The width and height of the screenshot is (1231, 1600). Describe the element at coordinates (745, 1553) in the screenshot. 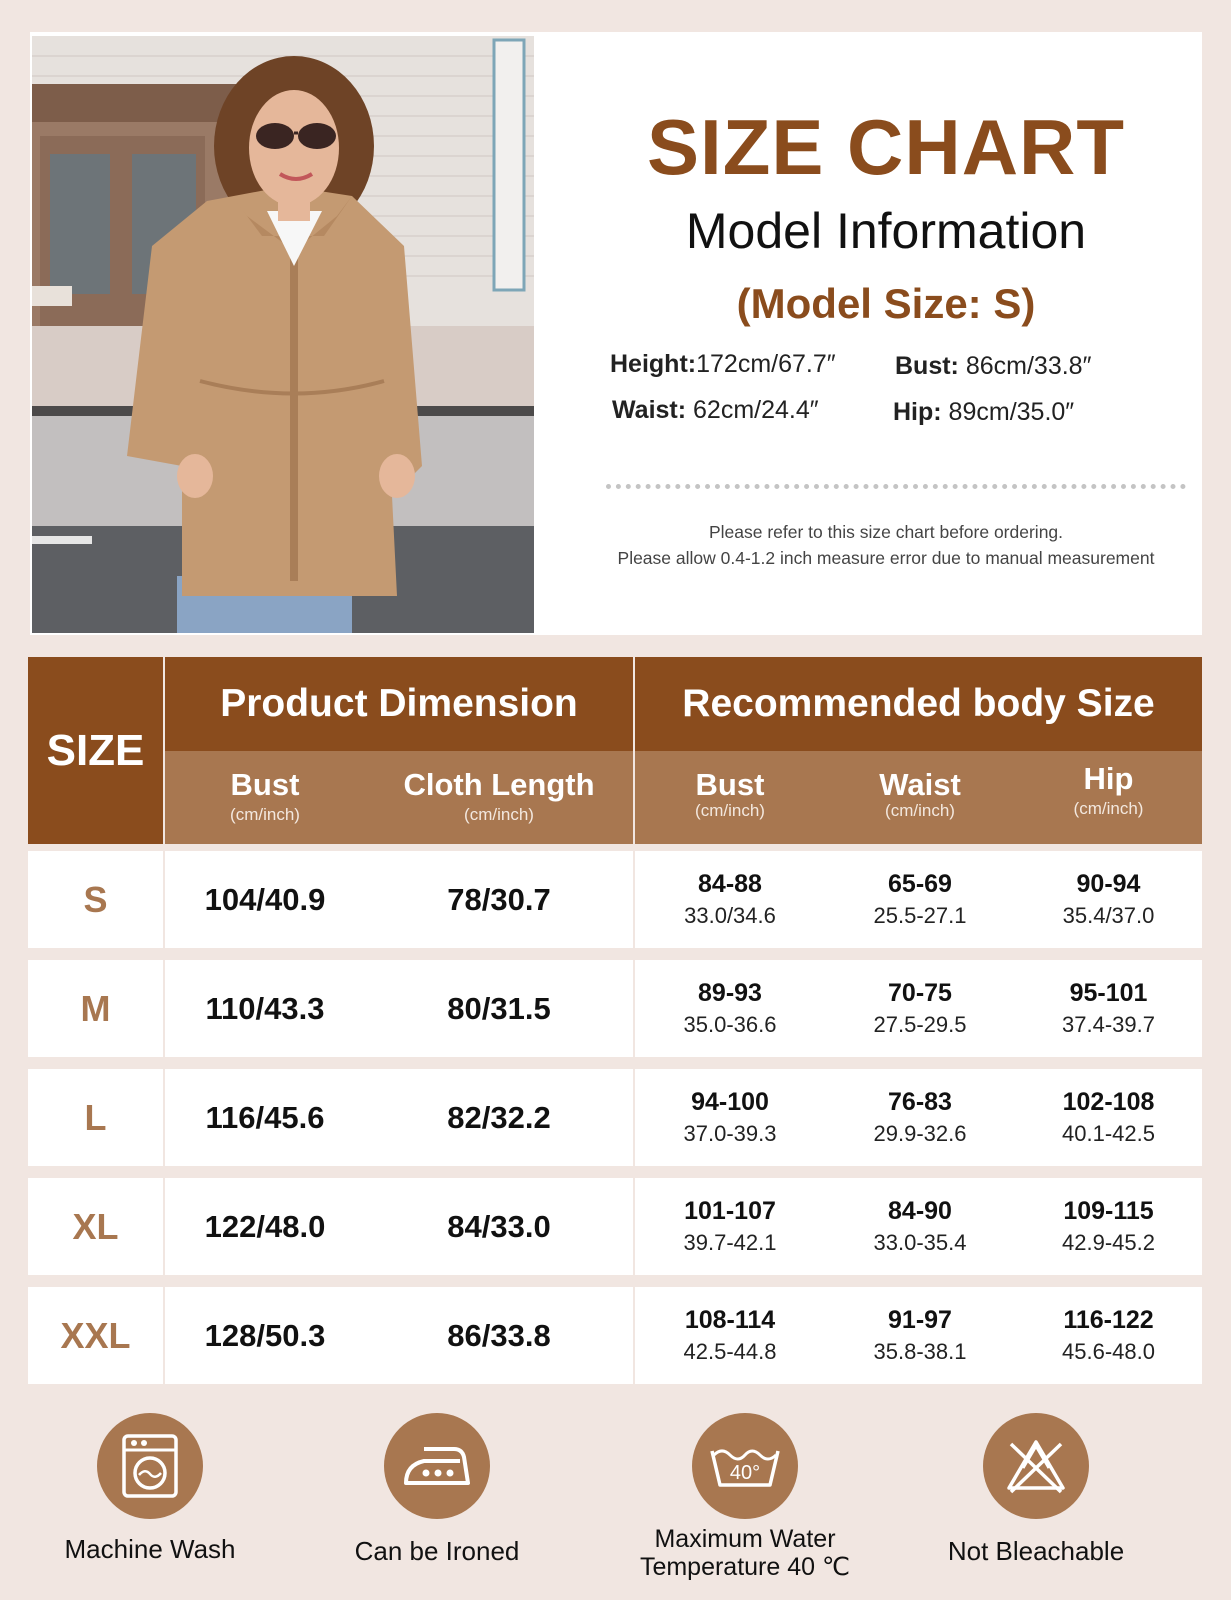

I see `care-label: Maximum Water Temperature 40 ℃` at that location.